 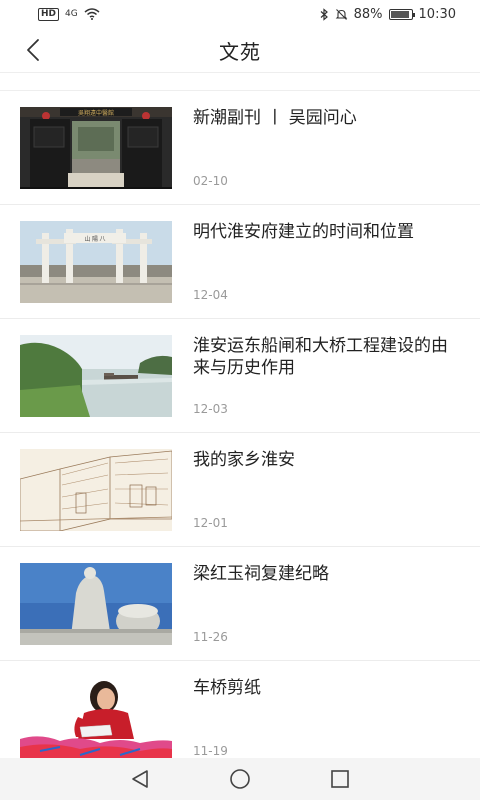 I want to click on triangle-back-icon, so click(x=140, y=779).